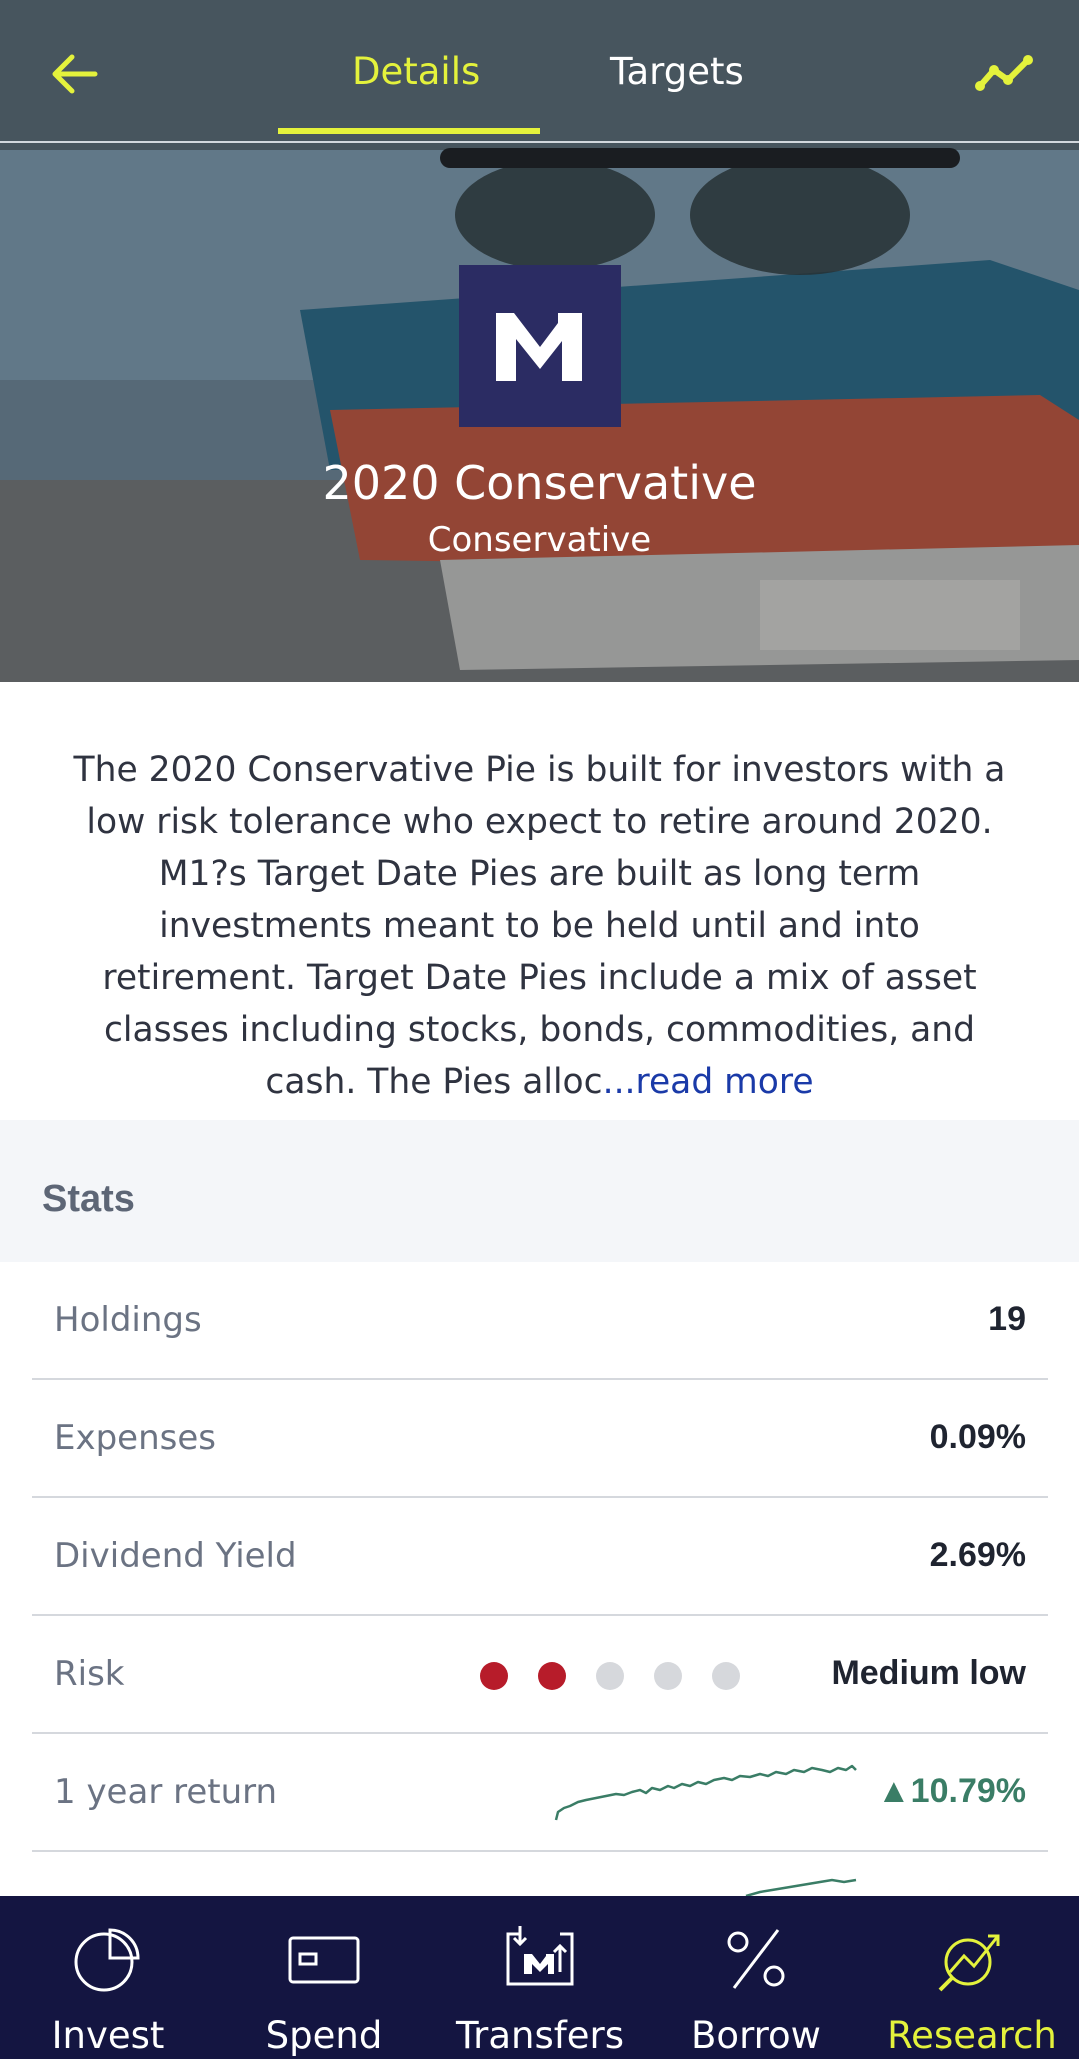 The height and width of the screenshot is (2059, 1079). Describe the element at coordinates (324, 2035) in the screenshot. I see `nav-label: Spend` at that location.